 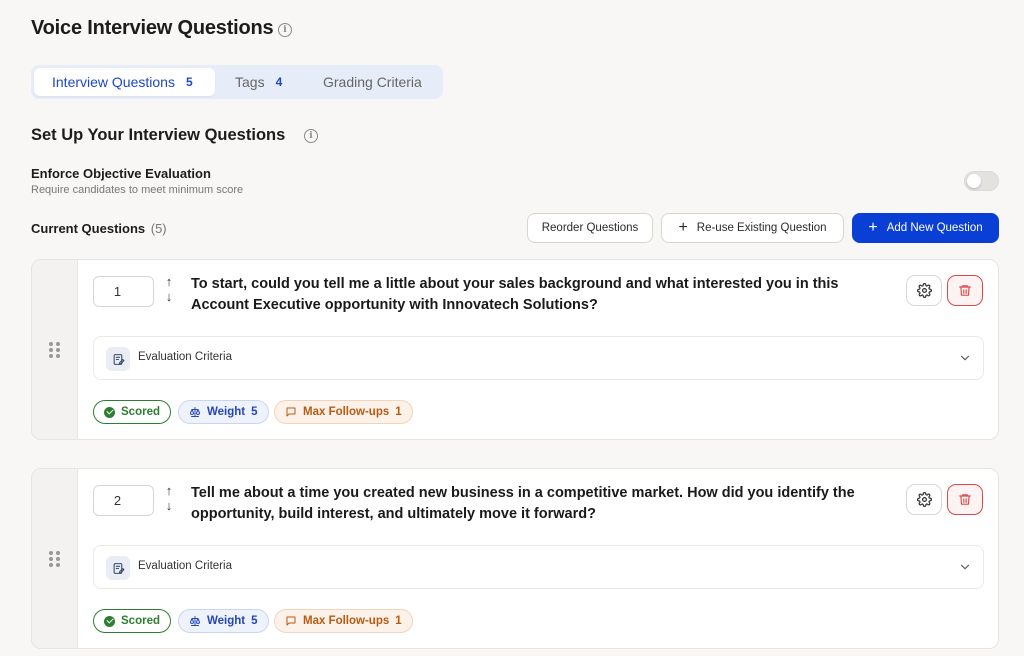 What do you see at coordinates (250, 82) in the screenshot?
I see `tab-label: Tags` at bounding box center [250, 82].